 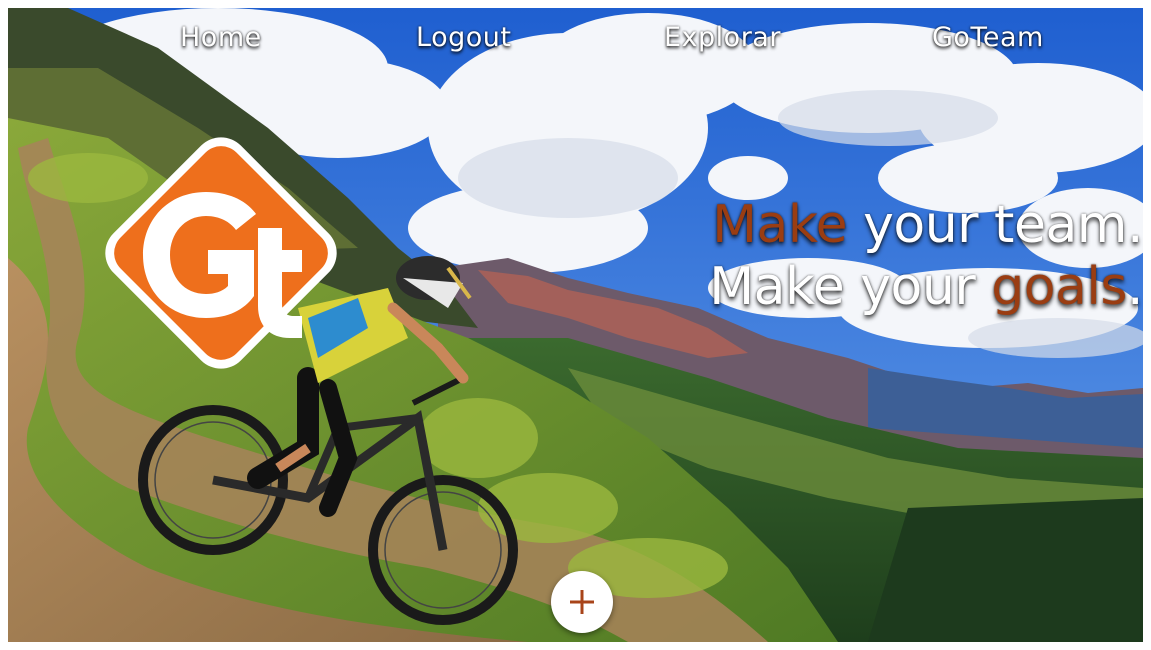 What do you see at coordinates (575, 42) in the screenshot?
I see `top-navigation: Home Logout Explorar GoTeam` at bounding box center [575, 42].